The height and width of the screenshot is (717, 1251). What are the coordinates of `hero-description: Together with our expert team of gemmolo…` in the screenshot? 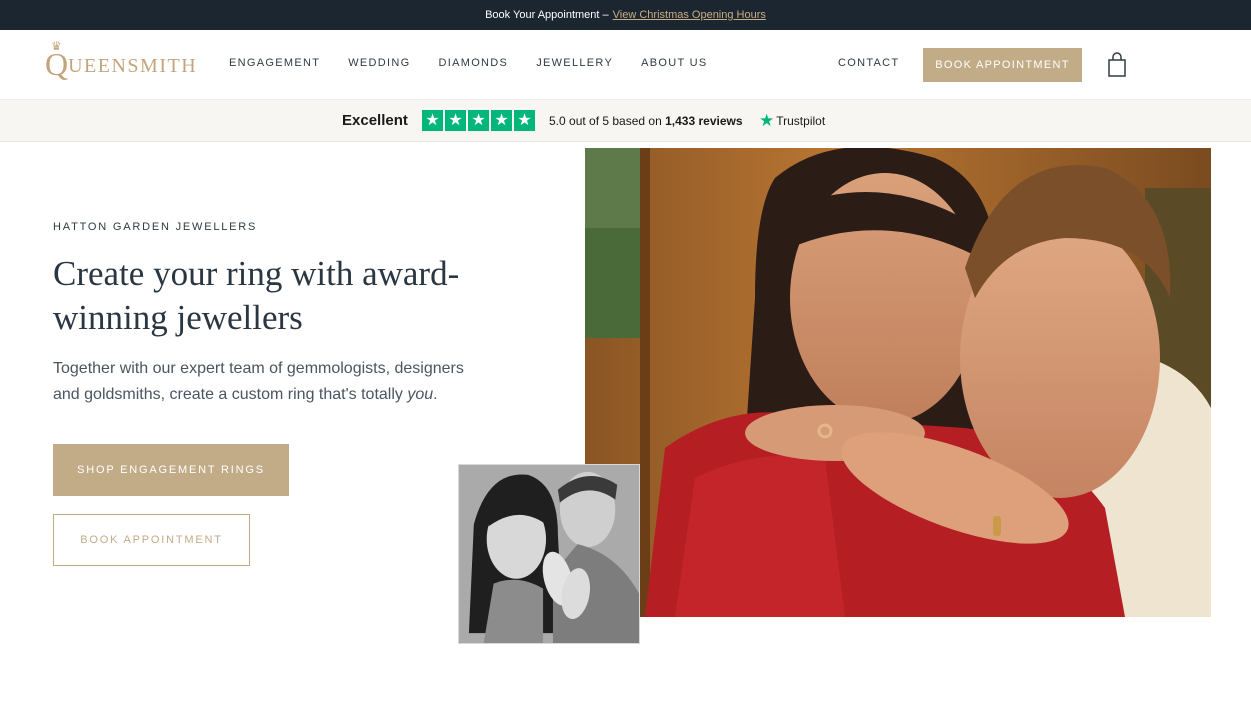 It's located at (258, 381).